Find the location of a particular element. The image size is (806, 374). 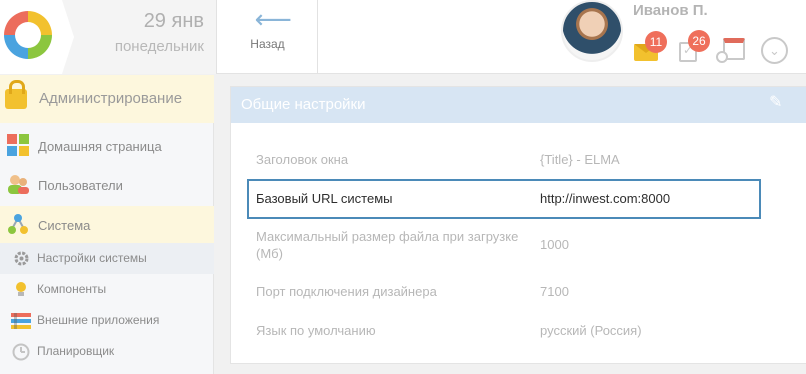

setting-key: Заголовок окна is located at coordinates (302, 159).